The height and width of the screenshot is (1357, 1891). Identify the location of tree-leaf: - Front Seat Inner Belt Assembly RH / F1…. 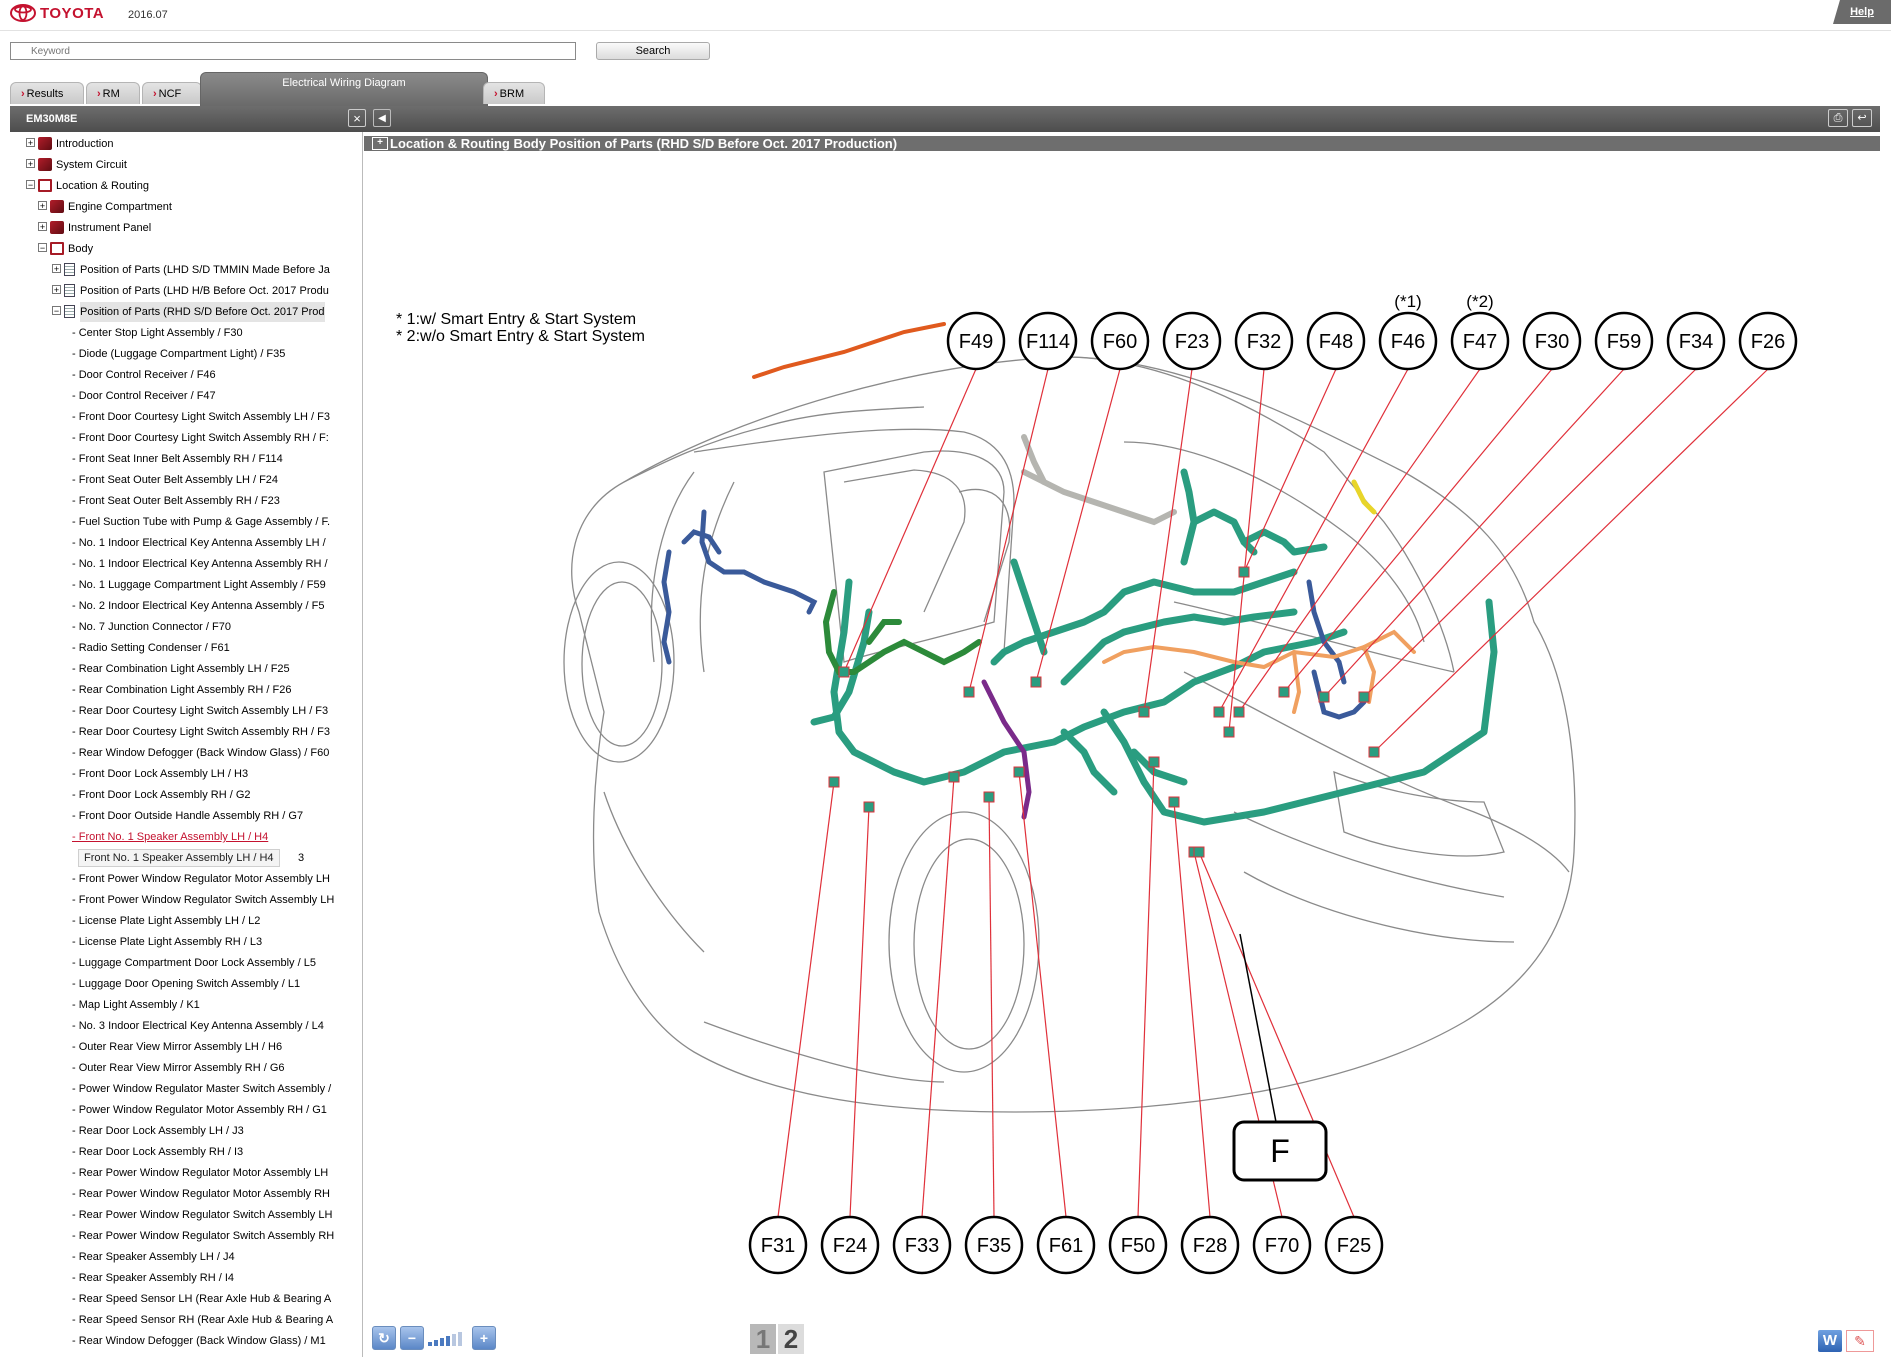
(186, 459).